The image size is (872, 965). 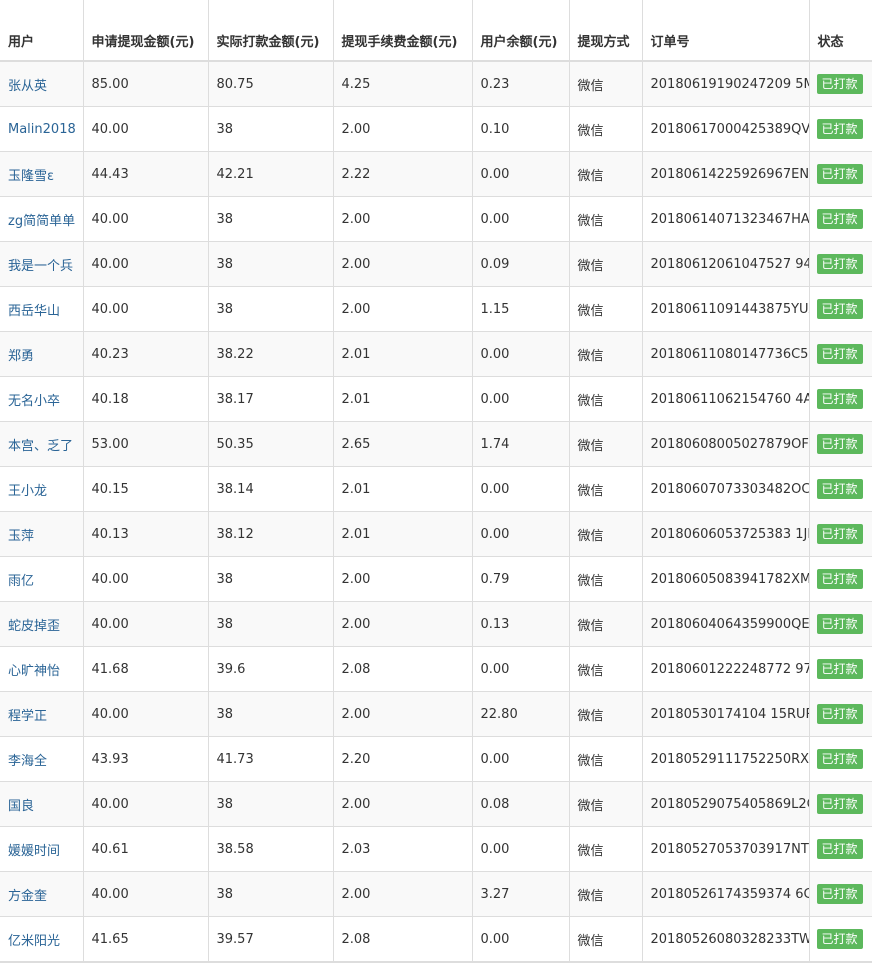 What do you see at coordinates (270, 31) in the screenshot?
I see `header-paid-amount: 实际打款金额(元)` at bounding box center [270, 31].